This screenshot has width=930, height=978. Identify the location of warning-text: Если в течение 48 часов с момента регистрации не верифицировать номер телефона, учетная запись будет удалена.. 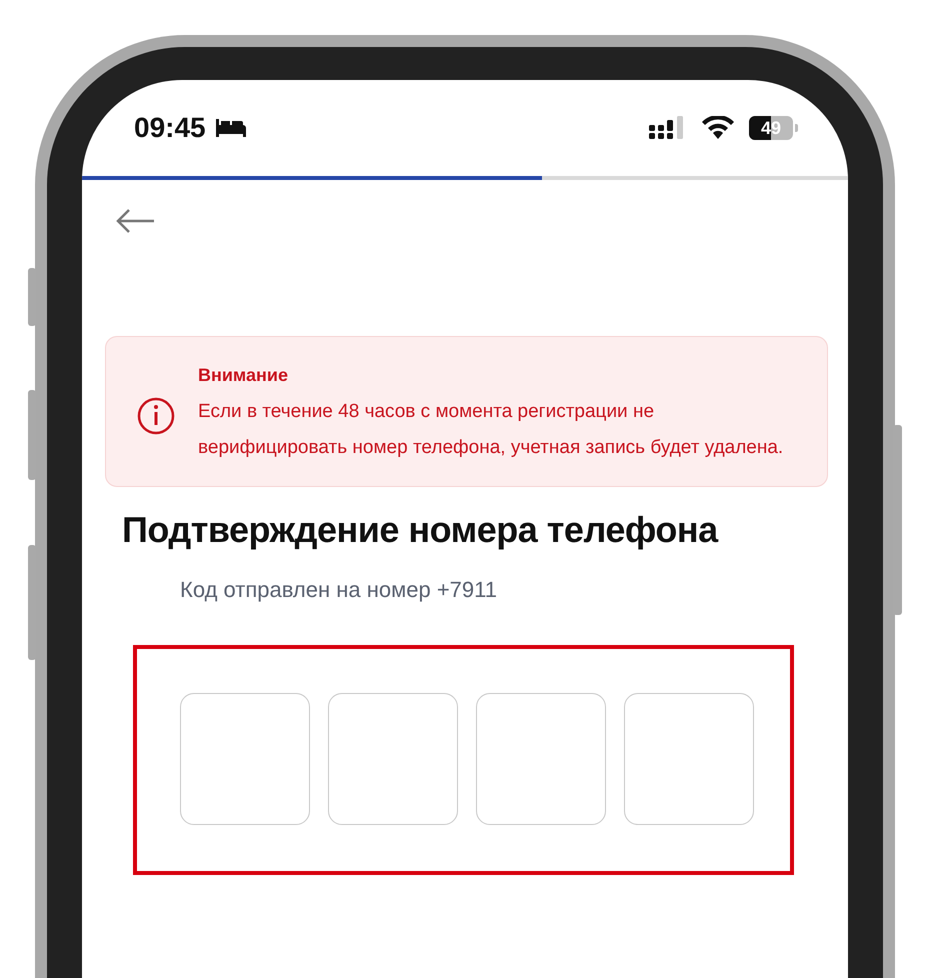
(491, 430).